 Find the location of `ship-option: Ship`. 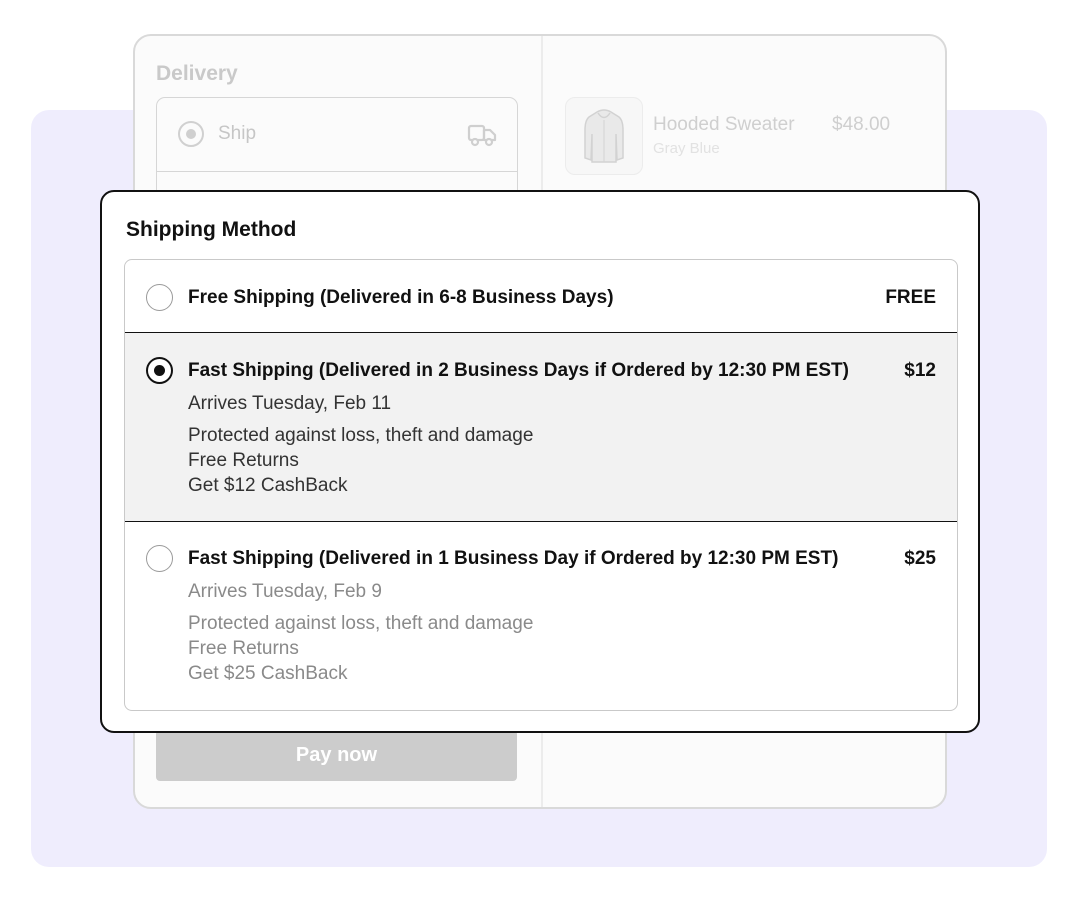

ship-option: Ship is located at coordinates (337, 134).